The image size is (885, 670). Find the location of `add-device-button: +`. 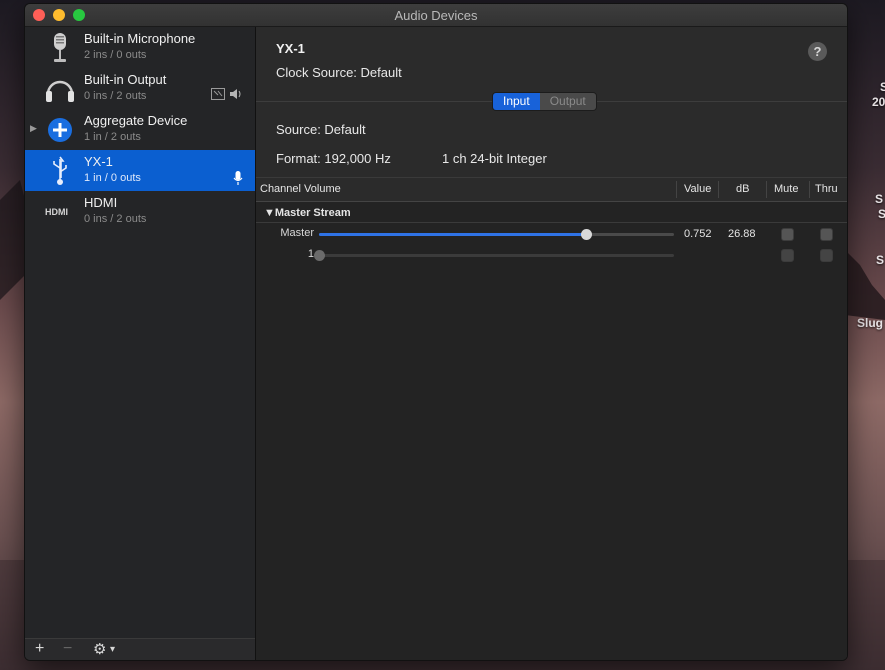

add-device-button: + is located at coordinates (39, 649).